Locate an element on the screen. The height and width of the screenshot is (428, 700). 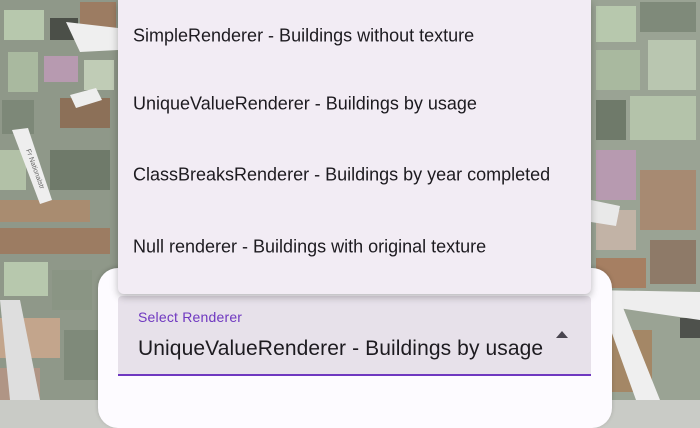
menu-item-unique-value-renderer: UniqueValueRenderer - Buildings by usage is located at coordinates (354, 104).